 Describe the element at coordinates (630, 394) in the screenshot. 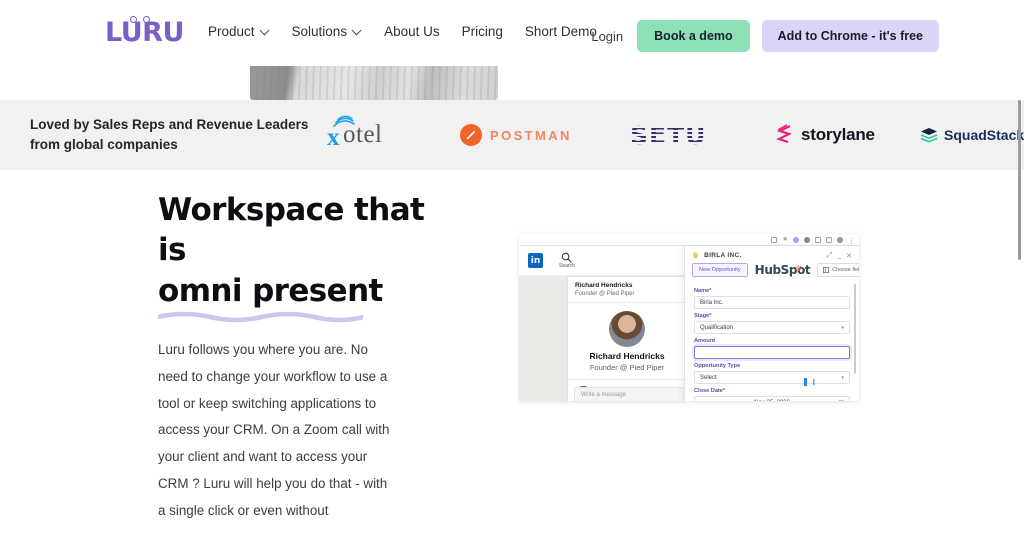

I see `write-a-message-input: Write a message` at that location.